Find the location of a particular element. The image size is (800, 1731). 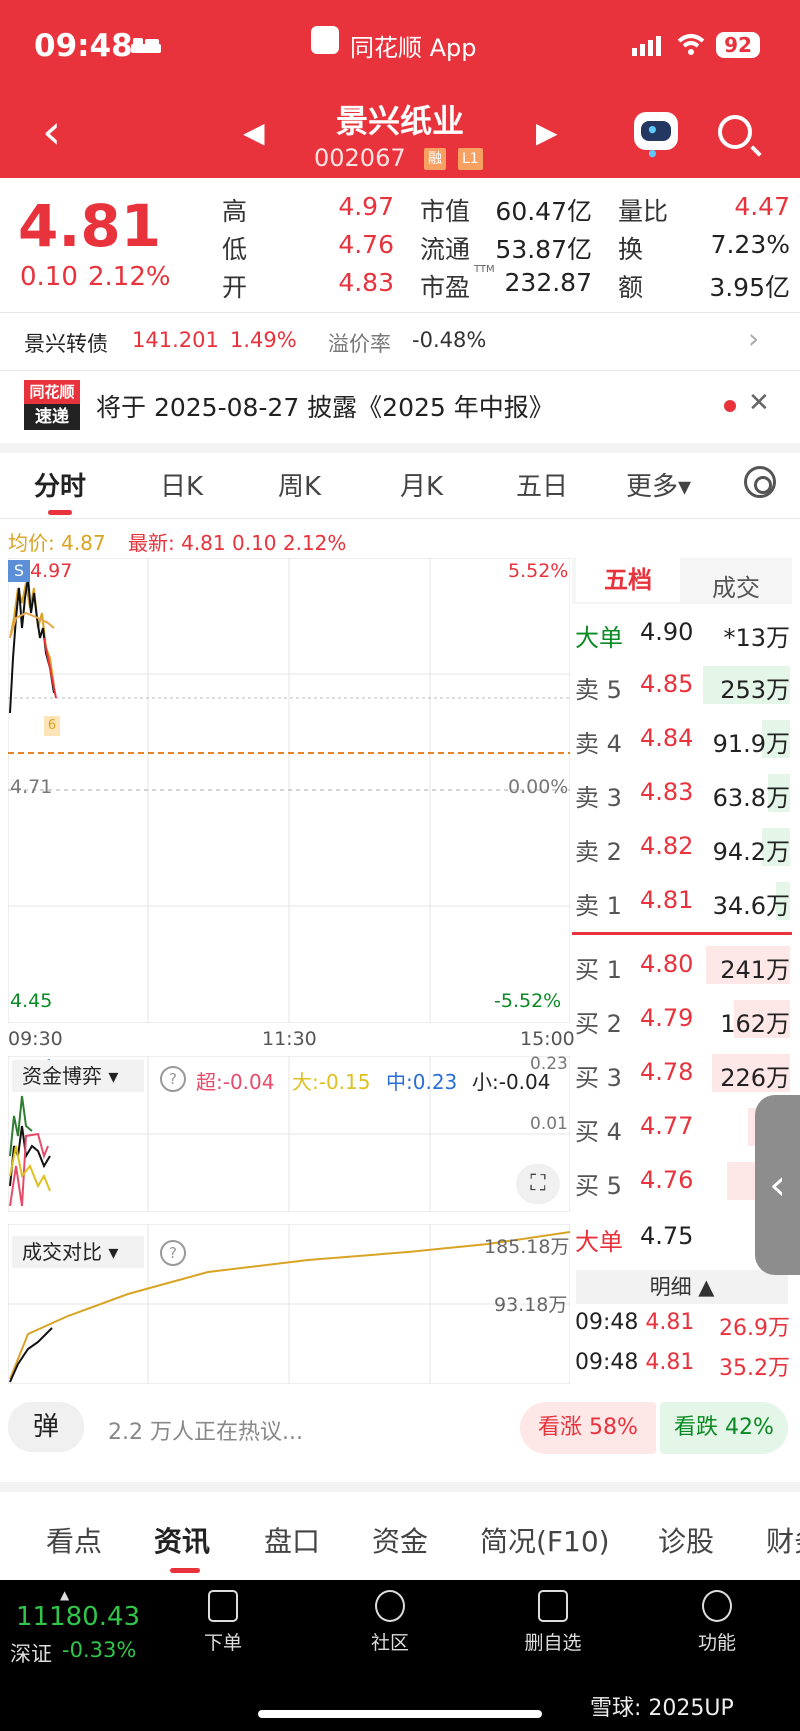

trade-time: 09:48 is located at coordinates (607, 1362).